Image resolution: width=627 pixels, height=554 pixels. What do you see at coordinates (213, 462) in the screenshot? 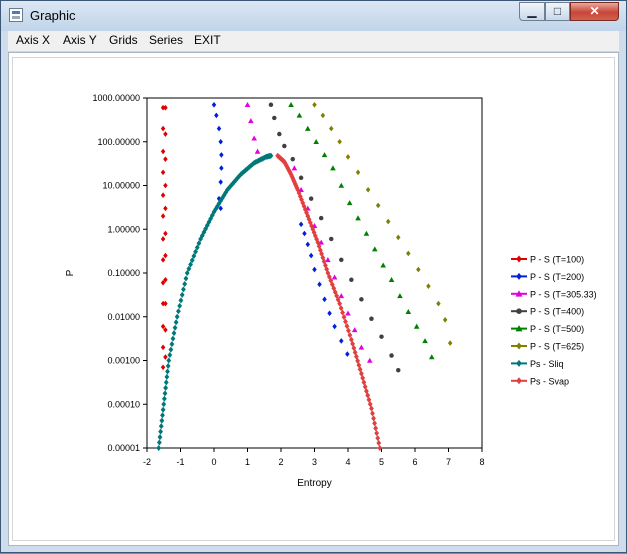
I see `x-tick-label: 0` at bounding box center [213, 462].